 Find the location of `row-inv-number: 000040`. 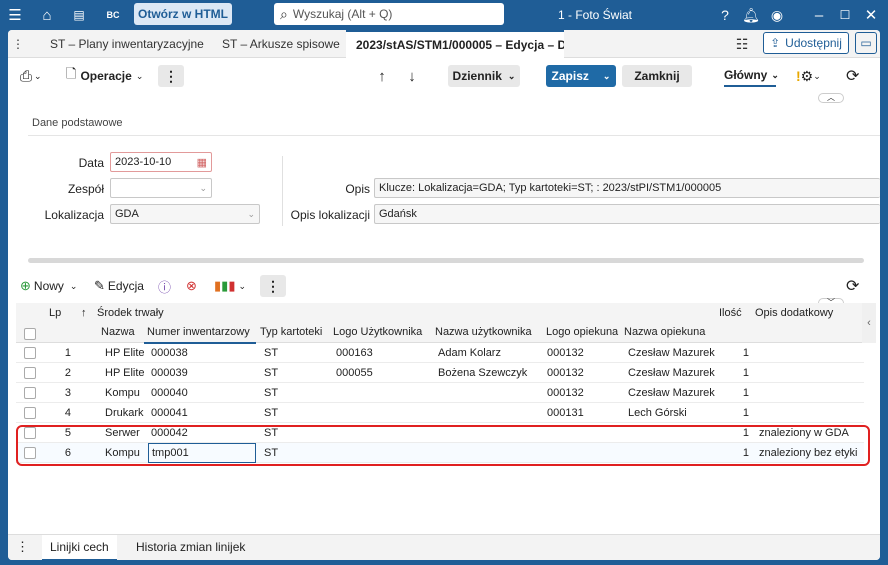

row-inv-number: 000040 is located at coordinates (202, 393).